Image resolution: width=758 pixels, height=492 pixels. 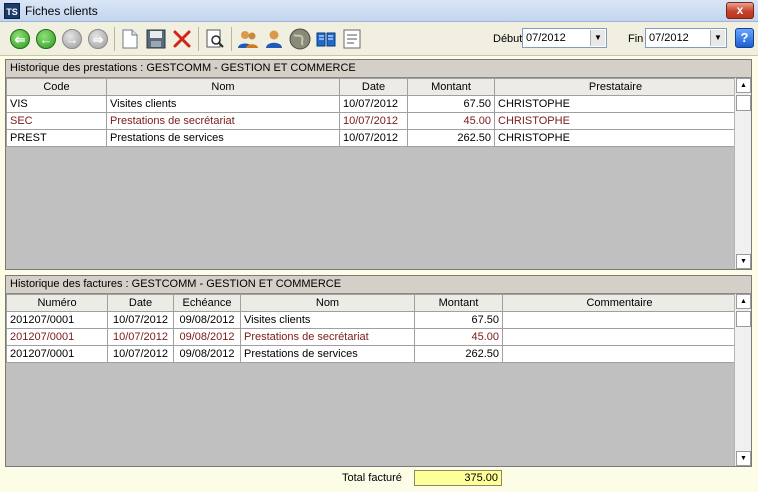 I want to click on cell-code: PREST, so click(x=56, y=138).